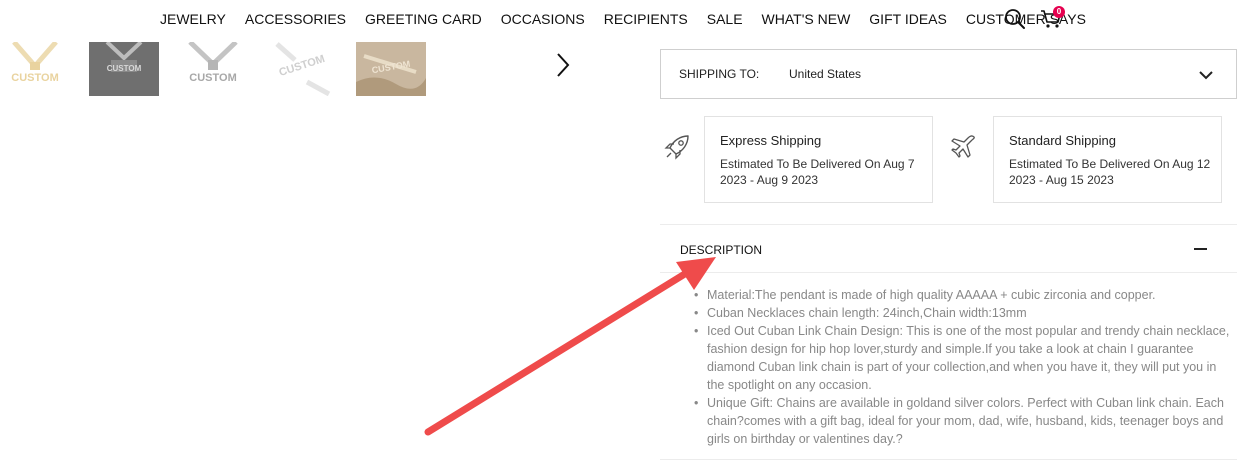 The height and width of the screenshot is (467, 1240). I want to click on nav-item-jewelry: JEWELRY, so click(193, 19).